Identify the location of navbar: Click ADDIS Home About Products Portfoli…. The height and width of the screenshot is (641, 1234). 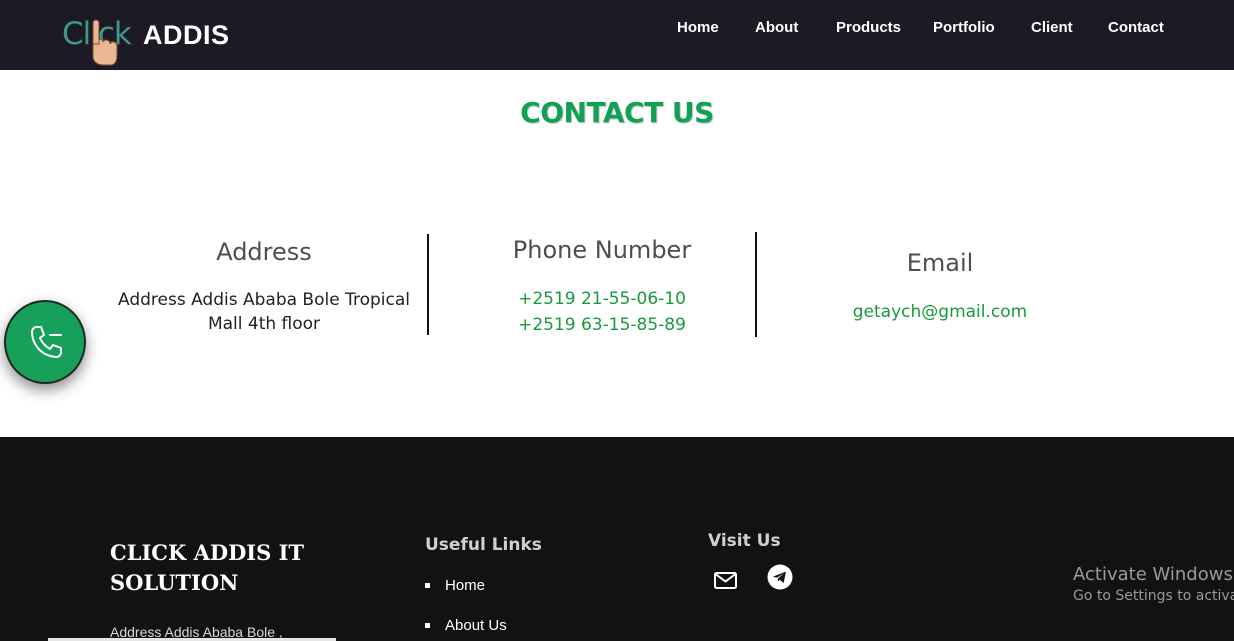
(617, 35).